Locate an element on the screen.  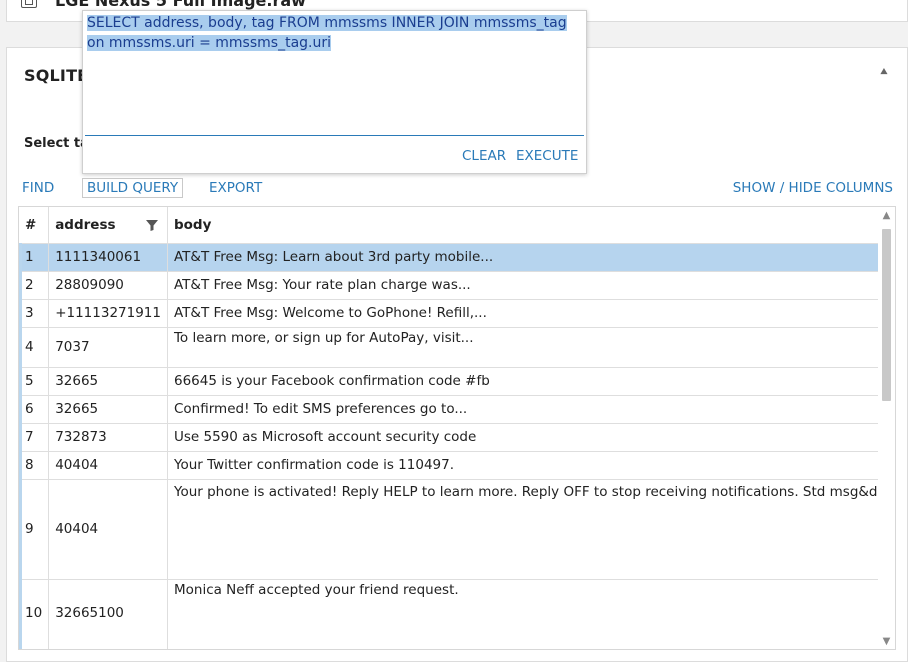
header-row: # address body tag is located at coordinates (457, 225).